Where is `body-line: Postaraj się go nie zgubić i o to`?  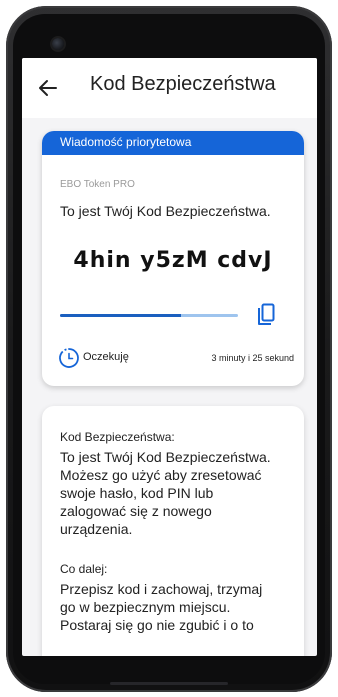 body-line: Postaraj się go nie zgubić i o to is located at coordinates (157, 625).